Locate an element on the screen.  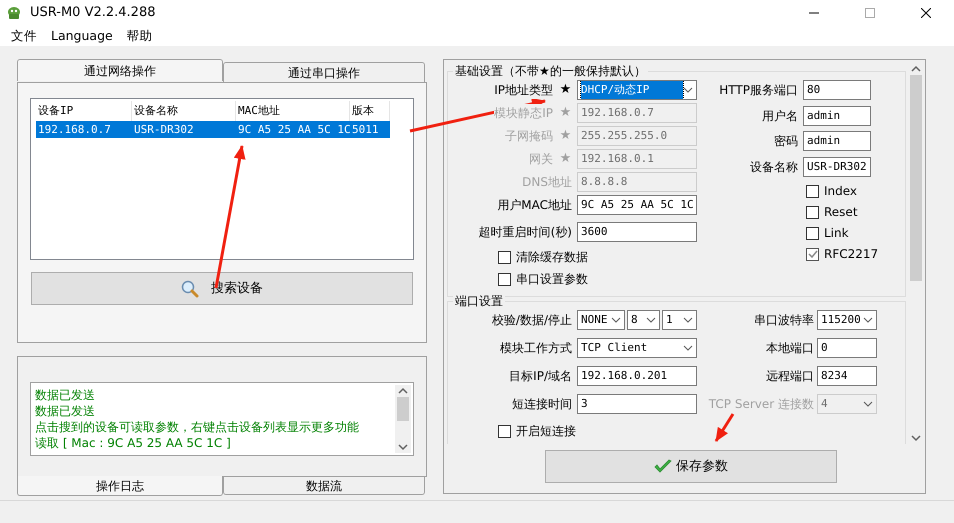
section-title: 端口设置 is located at coordinates (479, 301).